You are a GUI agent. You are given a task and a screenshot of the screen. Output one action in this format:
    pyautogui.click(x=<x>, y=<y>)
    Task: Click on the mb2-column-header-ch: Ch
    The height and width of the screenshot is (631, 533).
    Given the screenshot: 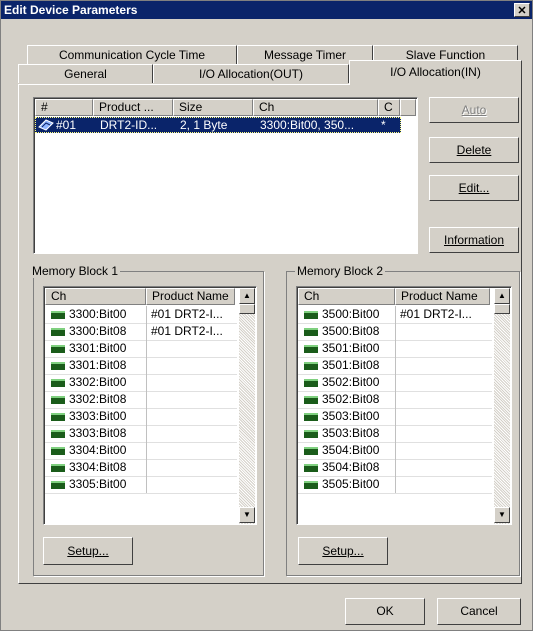 What is the action you would take?
    pyautogui.click(x=346, y=296)
    